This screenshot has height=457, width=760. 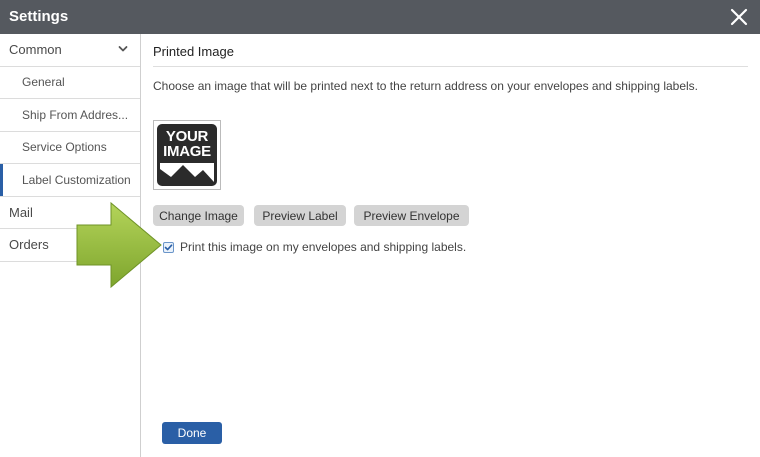 I want to click on sidebar-item-label-customization: Label Customization, so click(x=70, y=180).